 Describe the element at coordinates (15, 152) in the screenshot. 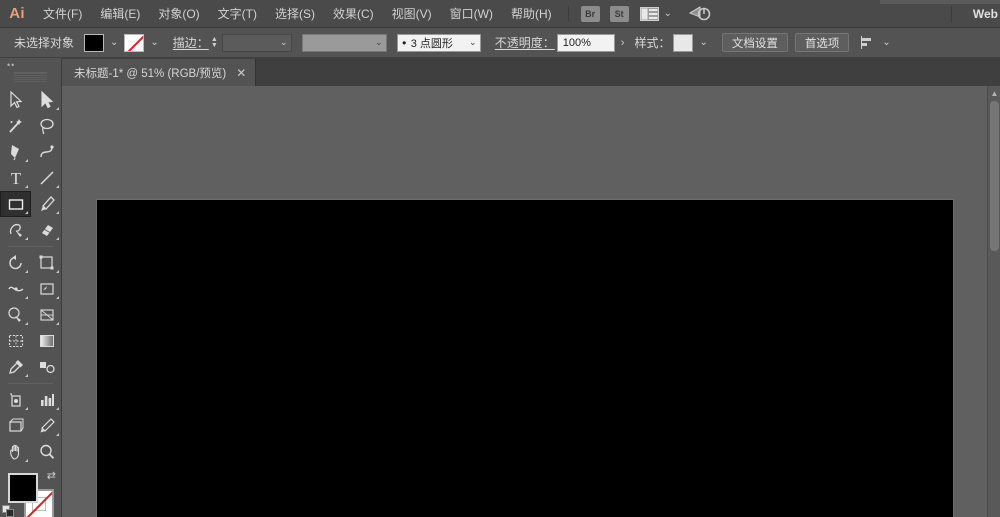

I see `pen-tool` at that location.